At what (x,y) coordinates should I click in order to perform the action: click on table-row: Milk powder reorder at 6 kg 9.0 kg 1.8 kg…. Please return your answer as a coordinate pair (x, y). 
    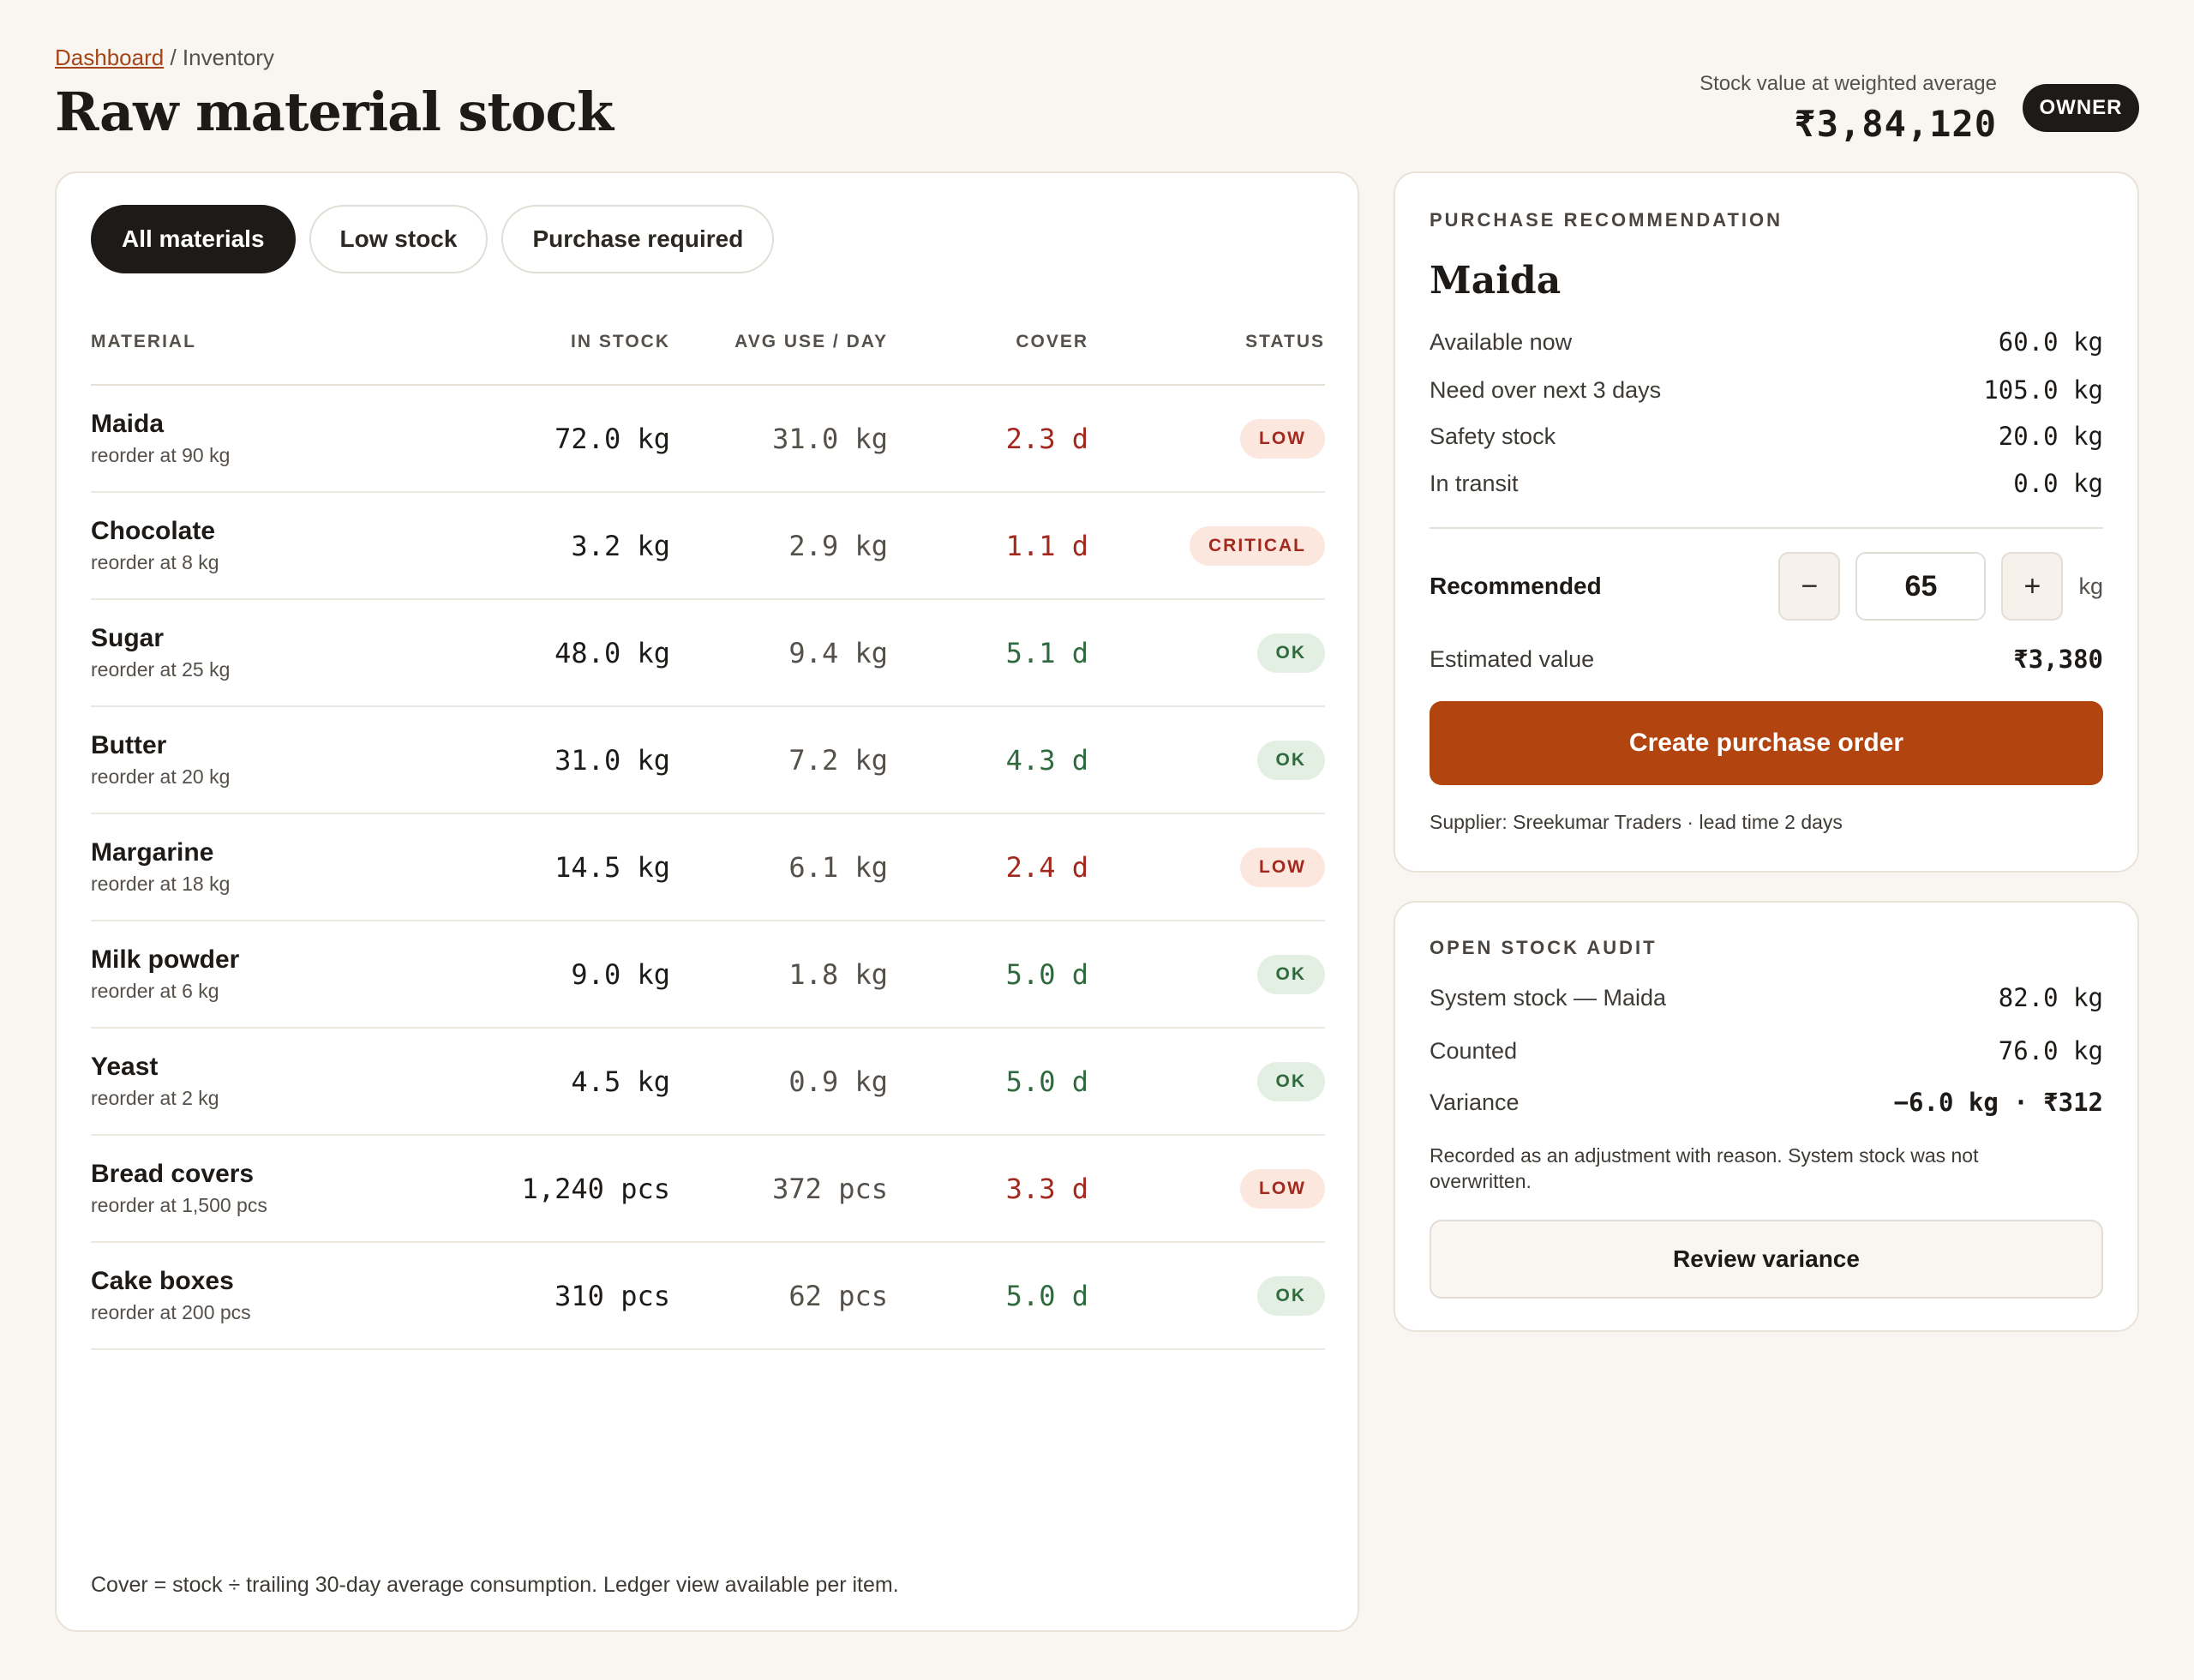
    Looking at the image, I should click on (708, 975).